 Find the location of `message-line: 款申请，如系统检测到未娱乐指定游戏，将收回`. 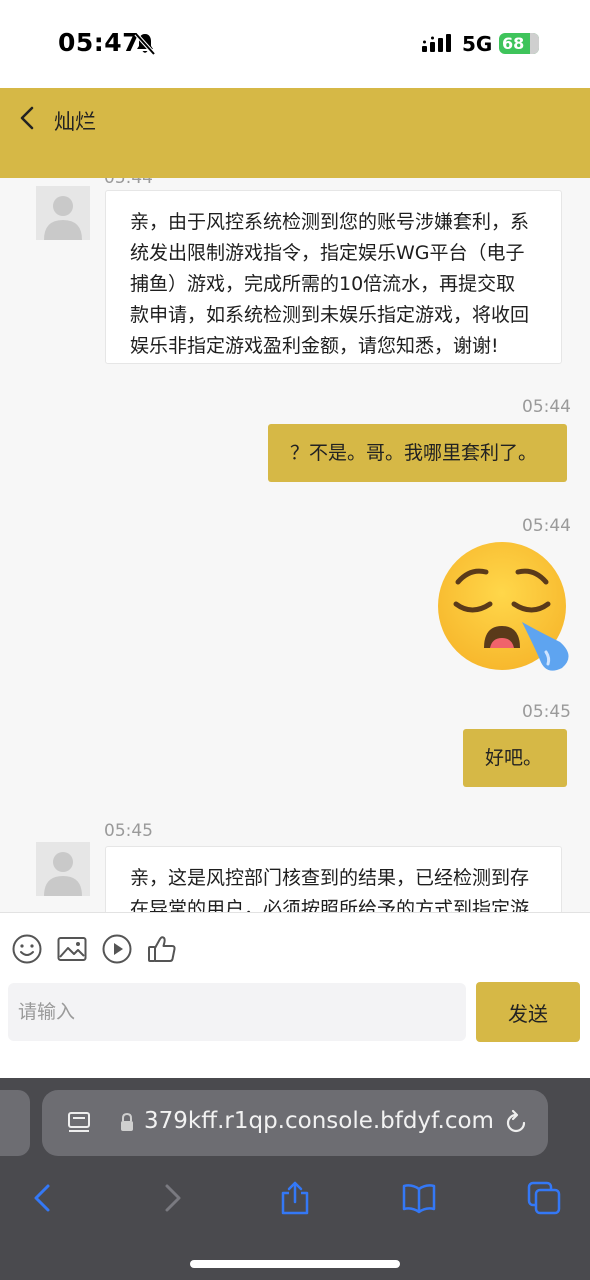

message-line: 款申请，如系统检测到未娱乐指定游戏，将收回 is located at coordinates (330, 315).